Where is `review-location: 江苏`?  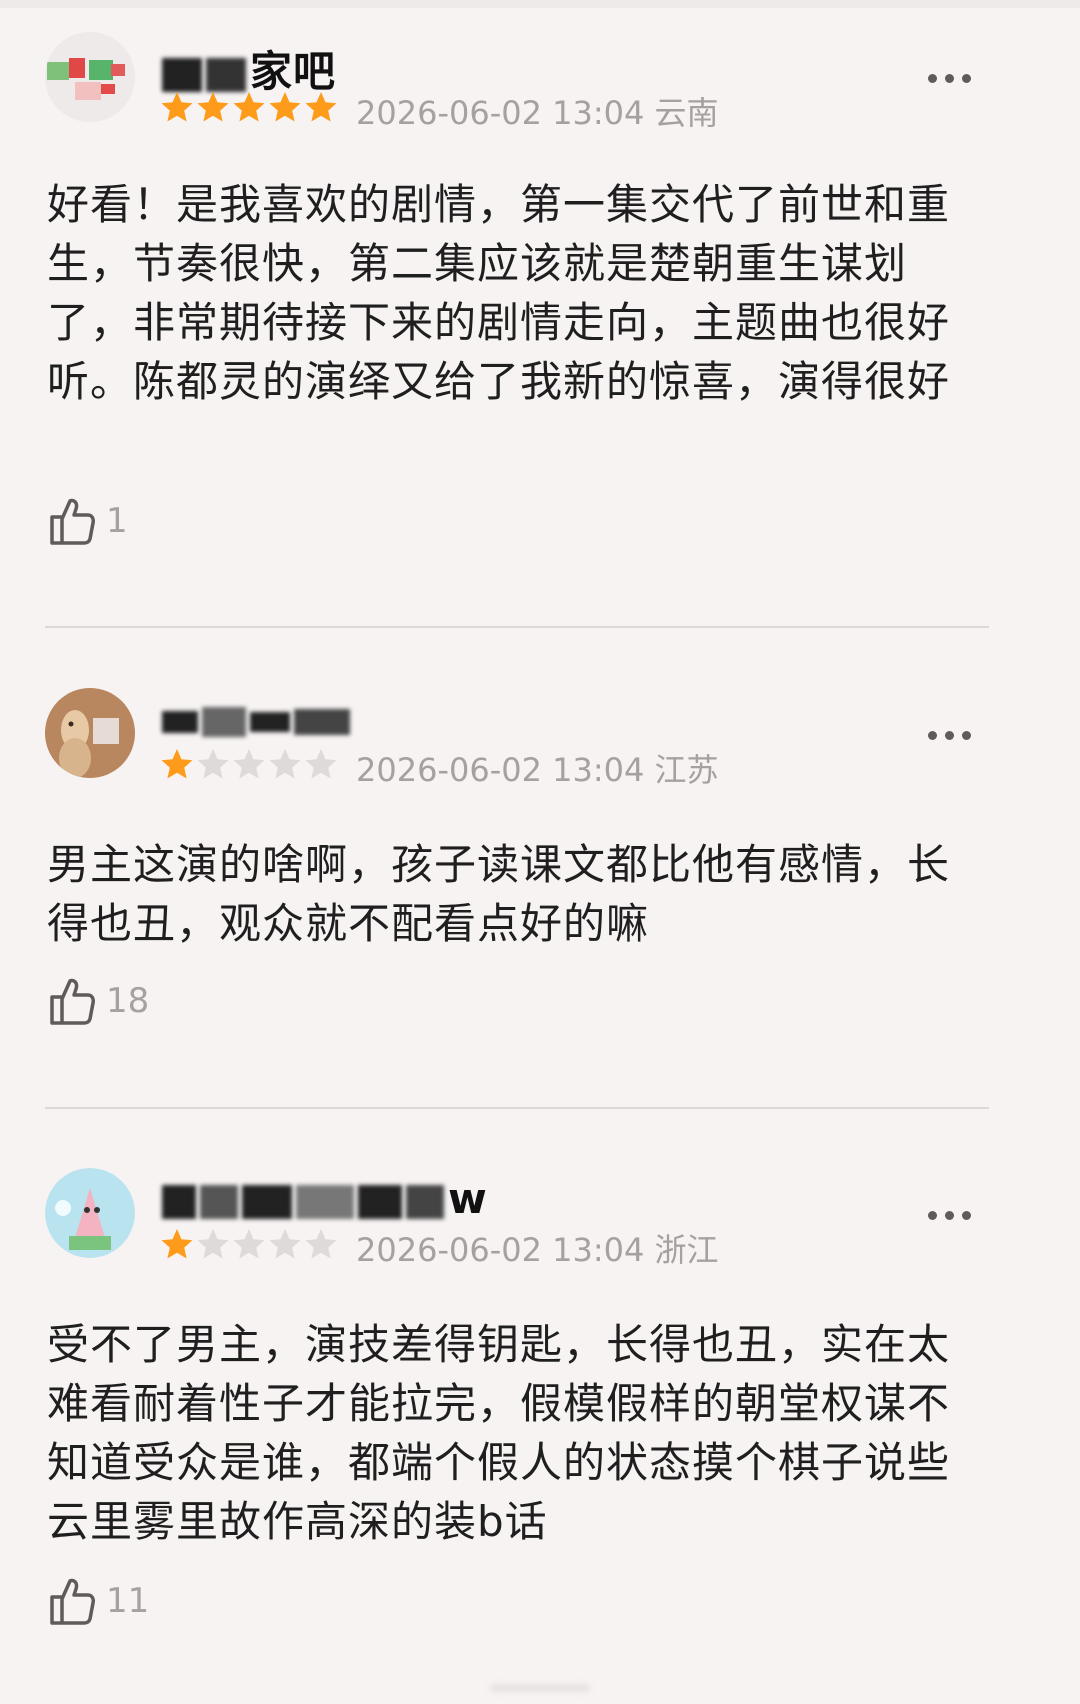
review-location: 江苏 is located at coordinates (686, 770).